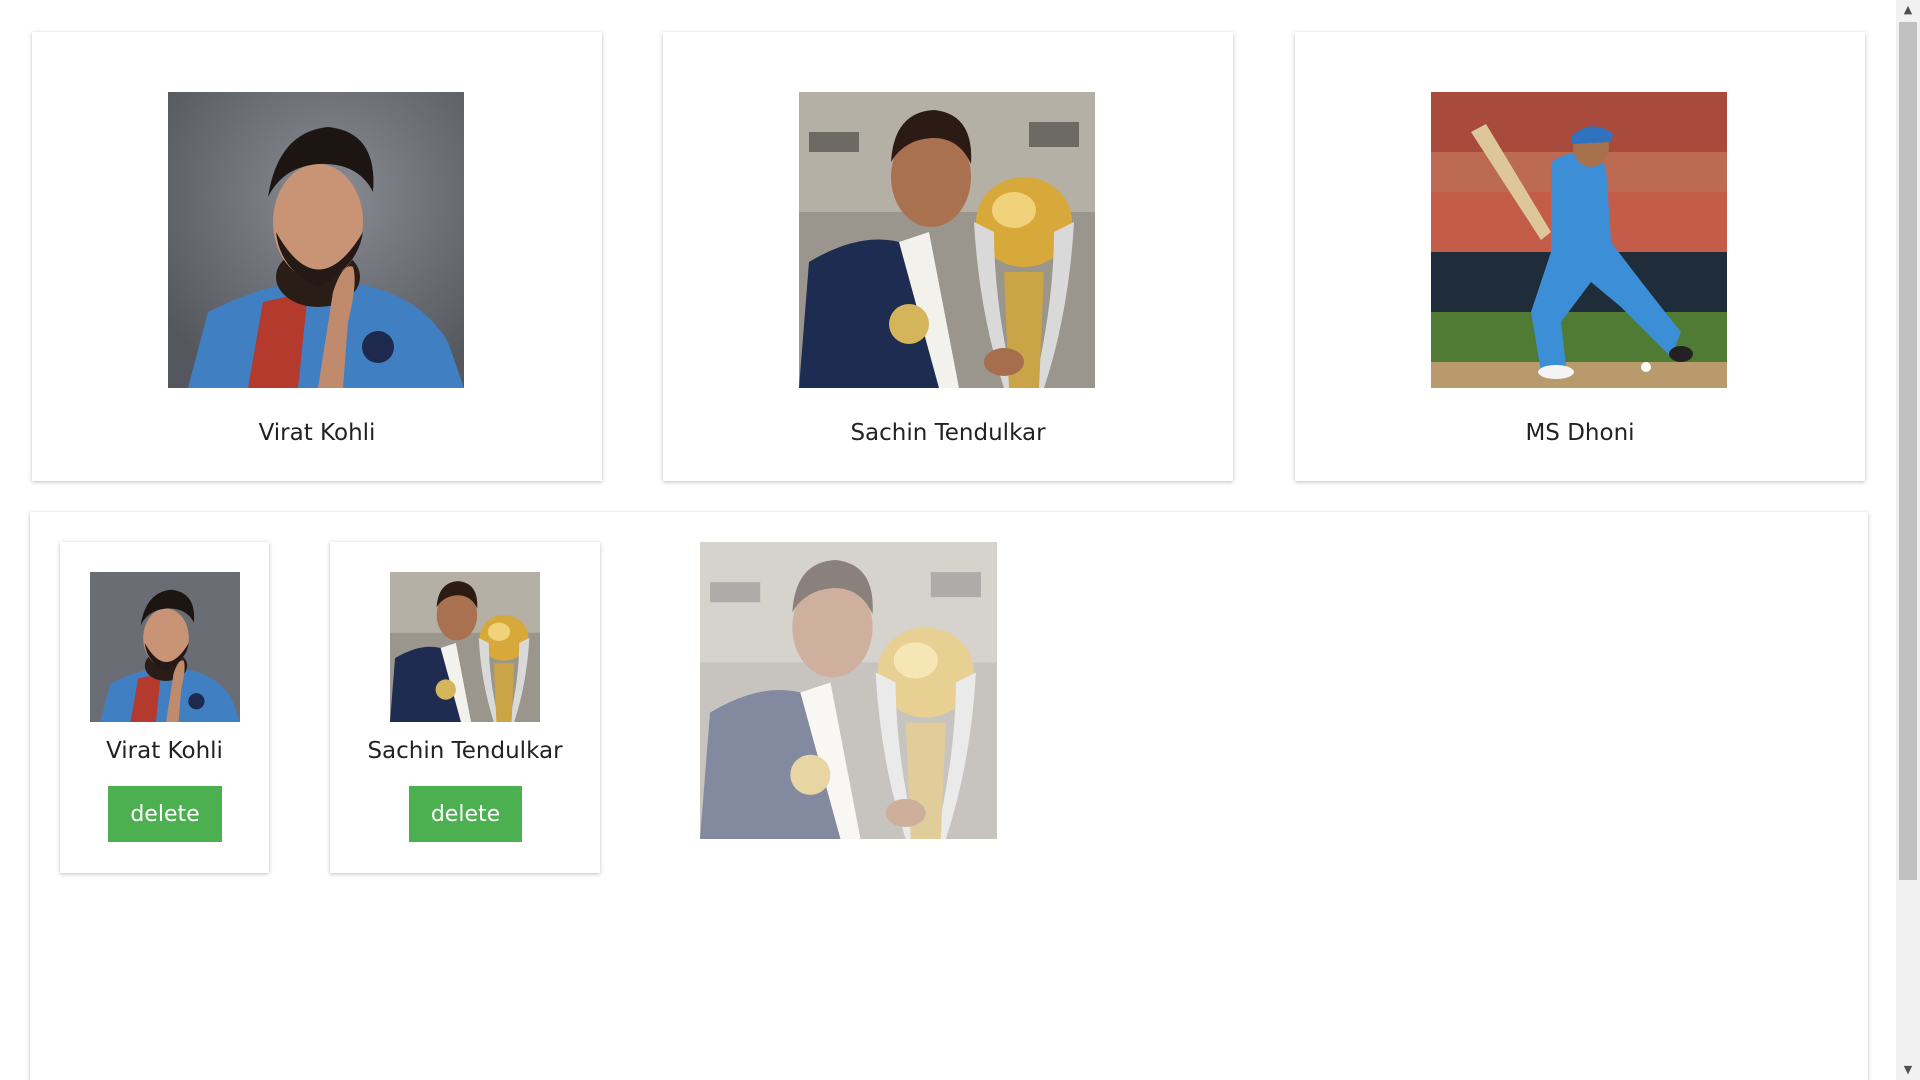 The height and width of the screenshot is (1080, 1920). What do you see at coordinates (1580, 433) in the screenshot?
I see `player-name: MS Dhoni` at bounding box center [1580, 433].